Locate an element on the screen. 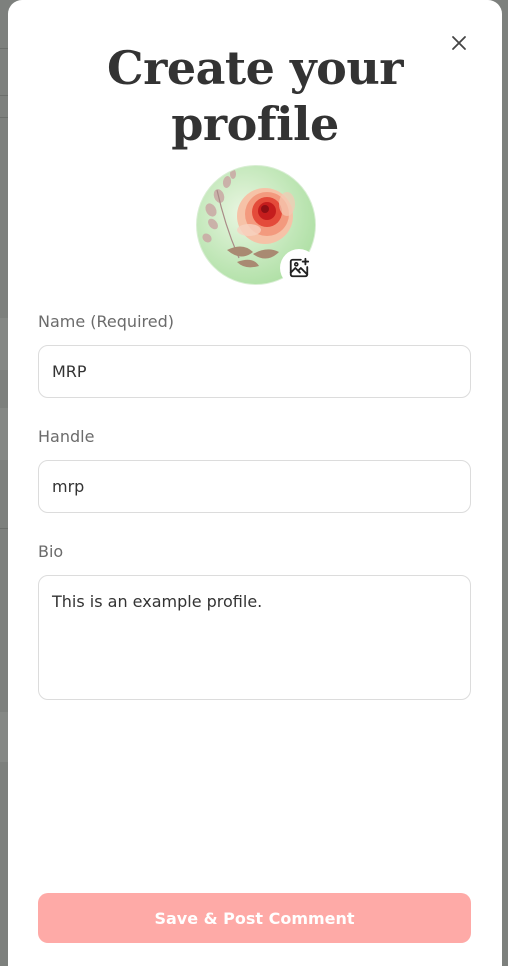 The width and height of the screenshot is (508, 966). bio-label: Bio is located at coordinates (51, 551).